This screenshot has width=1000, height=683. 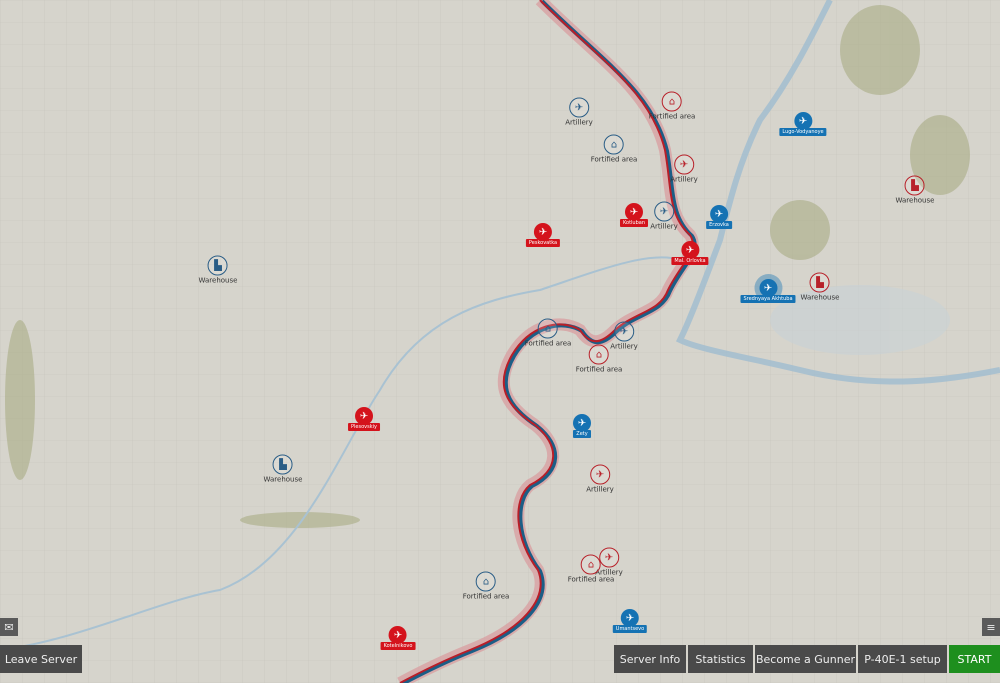 What do you see at coordinates (398, 646) in the screenshot?
I see `airfield-label: Kotelnikovo` at bounding box center [398, 646].